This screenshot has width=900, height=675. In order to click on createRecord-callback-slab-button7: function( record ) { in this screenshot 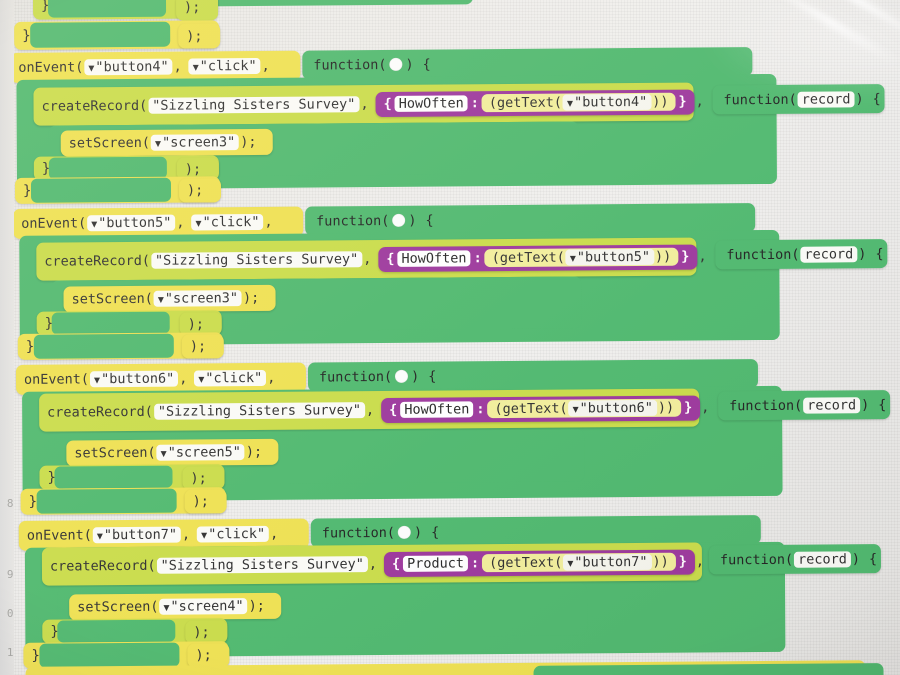, I will do `click(795, 559)`.